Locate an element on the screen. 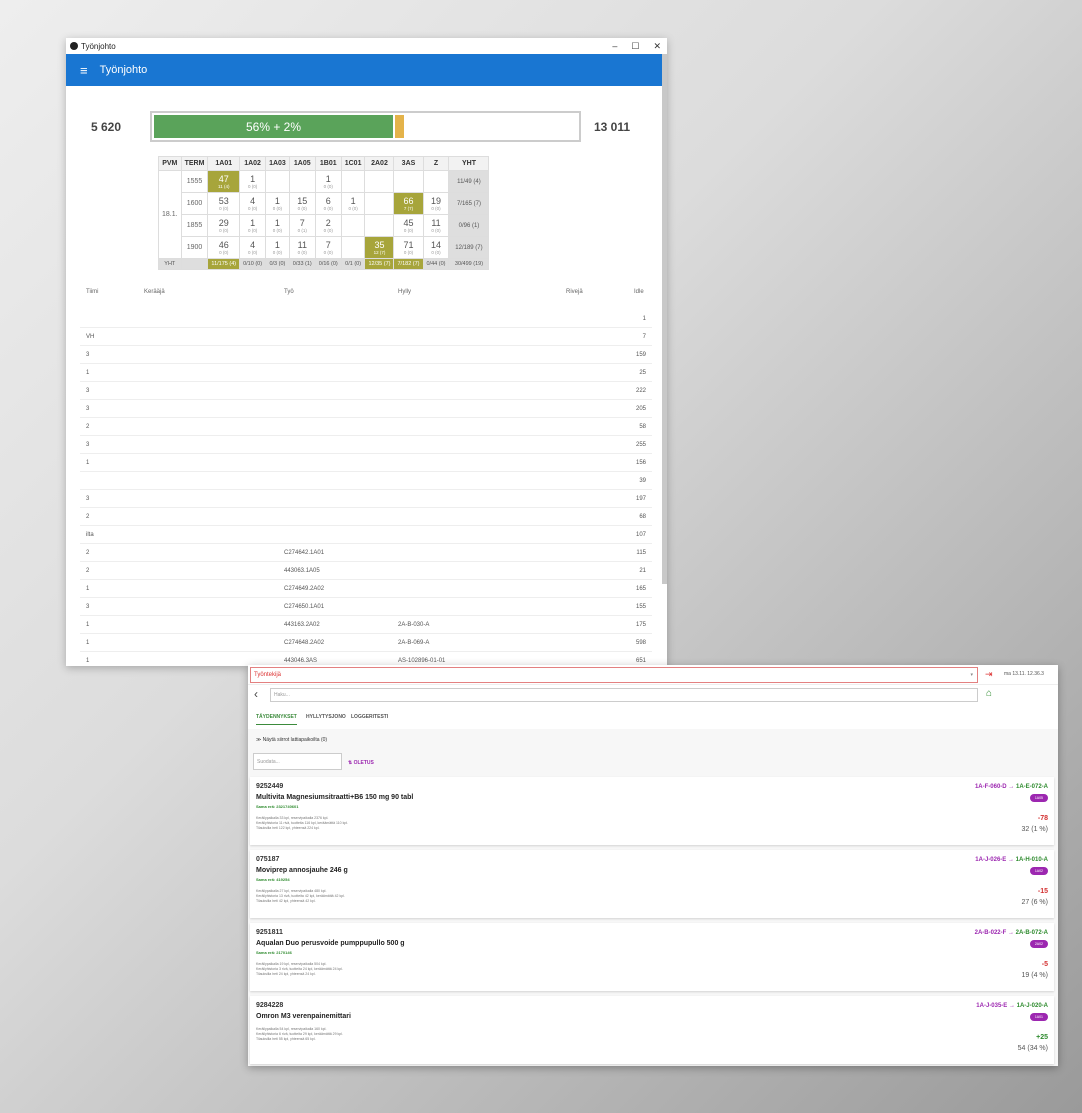  row-riveja: 68 is located at coordinates (642, 517).